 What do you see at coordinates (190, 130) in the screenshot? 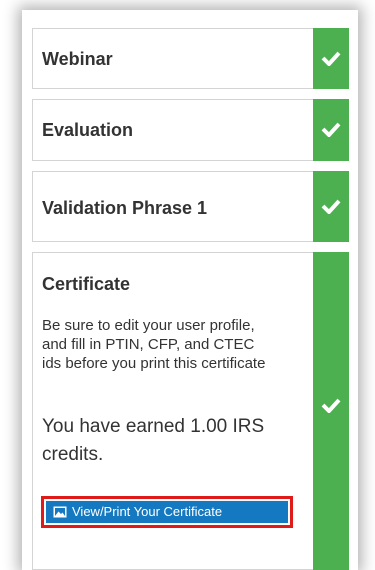
I see `step-evaluation: Evaluation` at bounding box center [190, 130].